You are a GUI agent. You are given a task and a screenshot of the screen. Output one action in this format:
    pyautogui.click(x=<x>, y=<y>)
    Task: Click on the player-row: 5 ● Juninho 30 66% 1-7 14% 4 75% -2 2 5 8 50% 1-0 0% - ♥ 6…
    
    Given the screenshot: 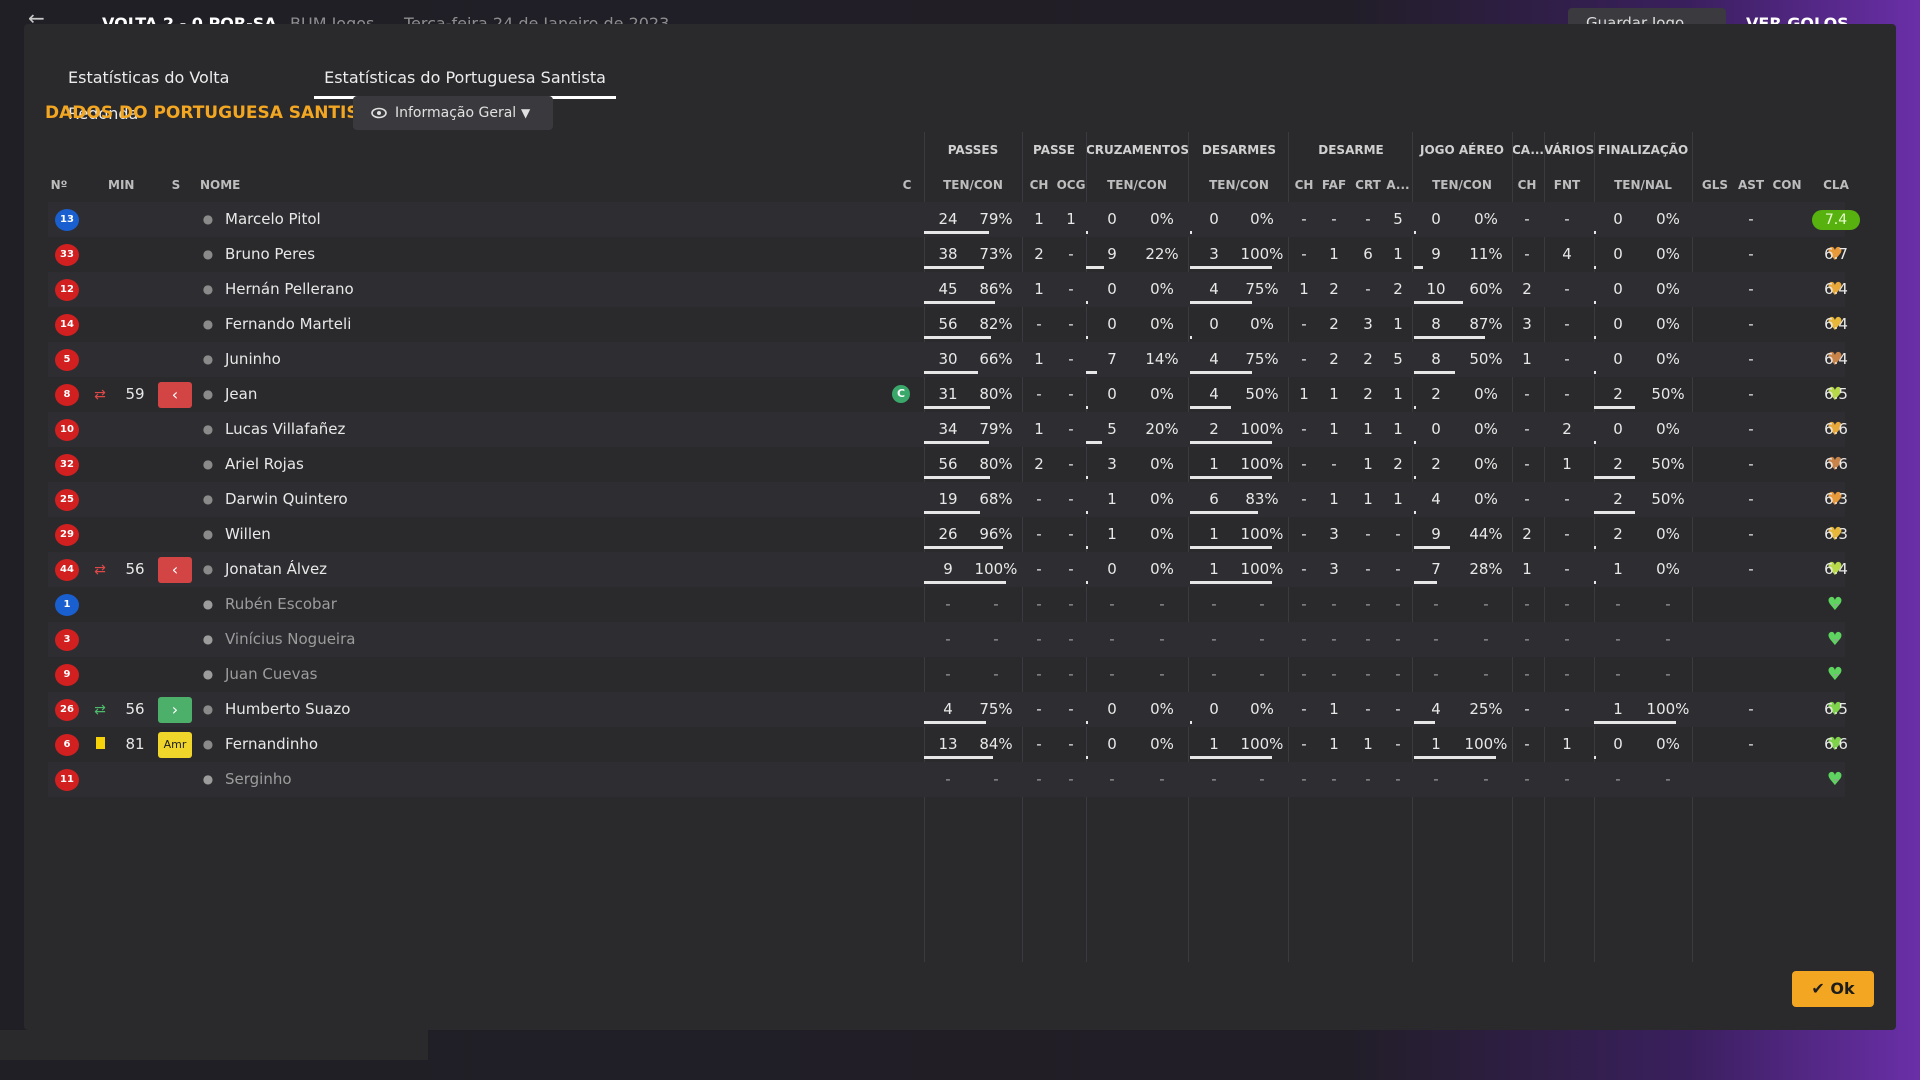 What is the action you would take?
    pyautogui.click(x=948, y=359)
    